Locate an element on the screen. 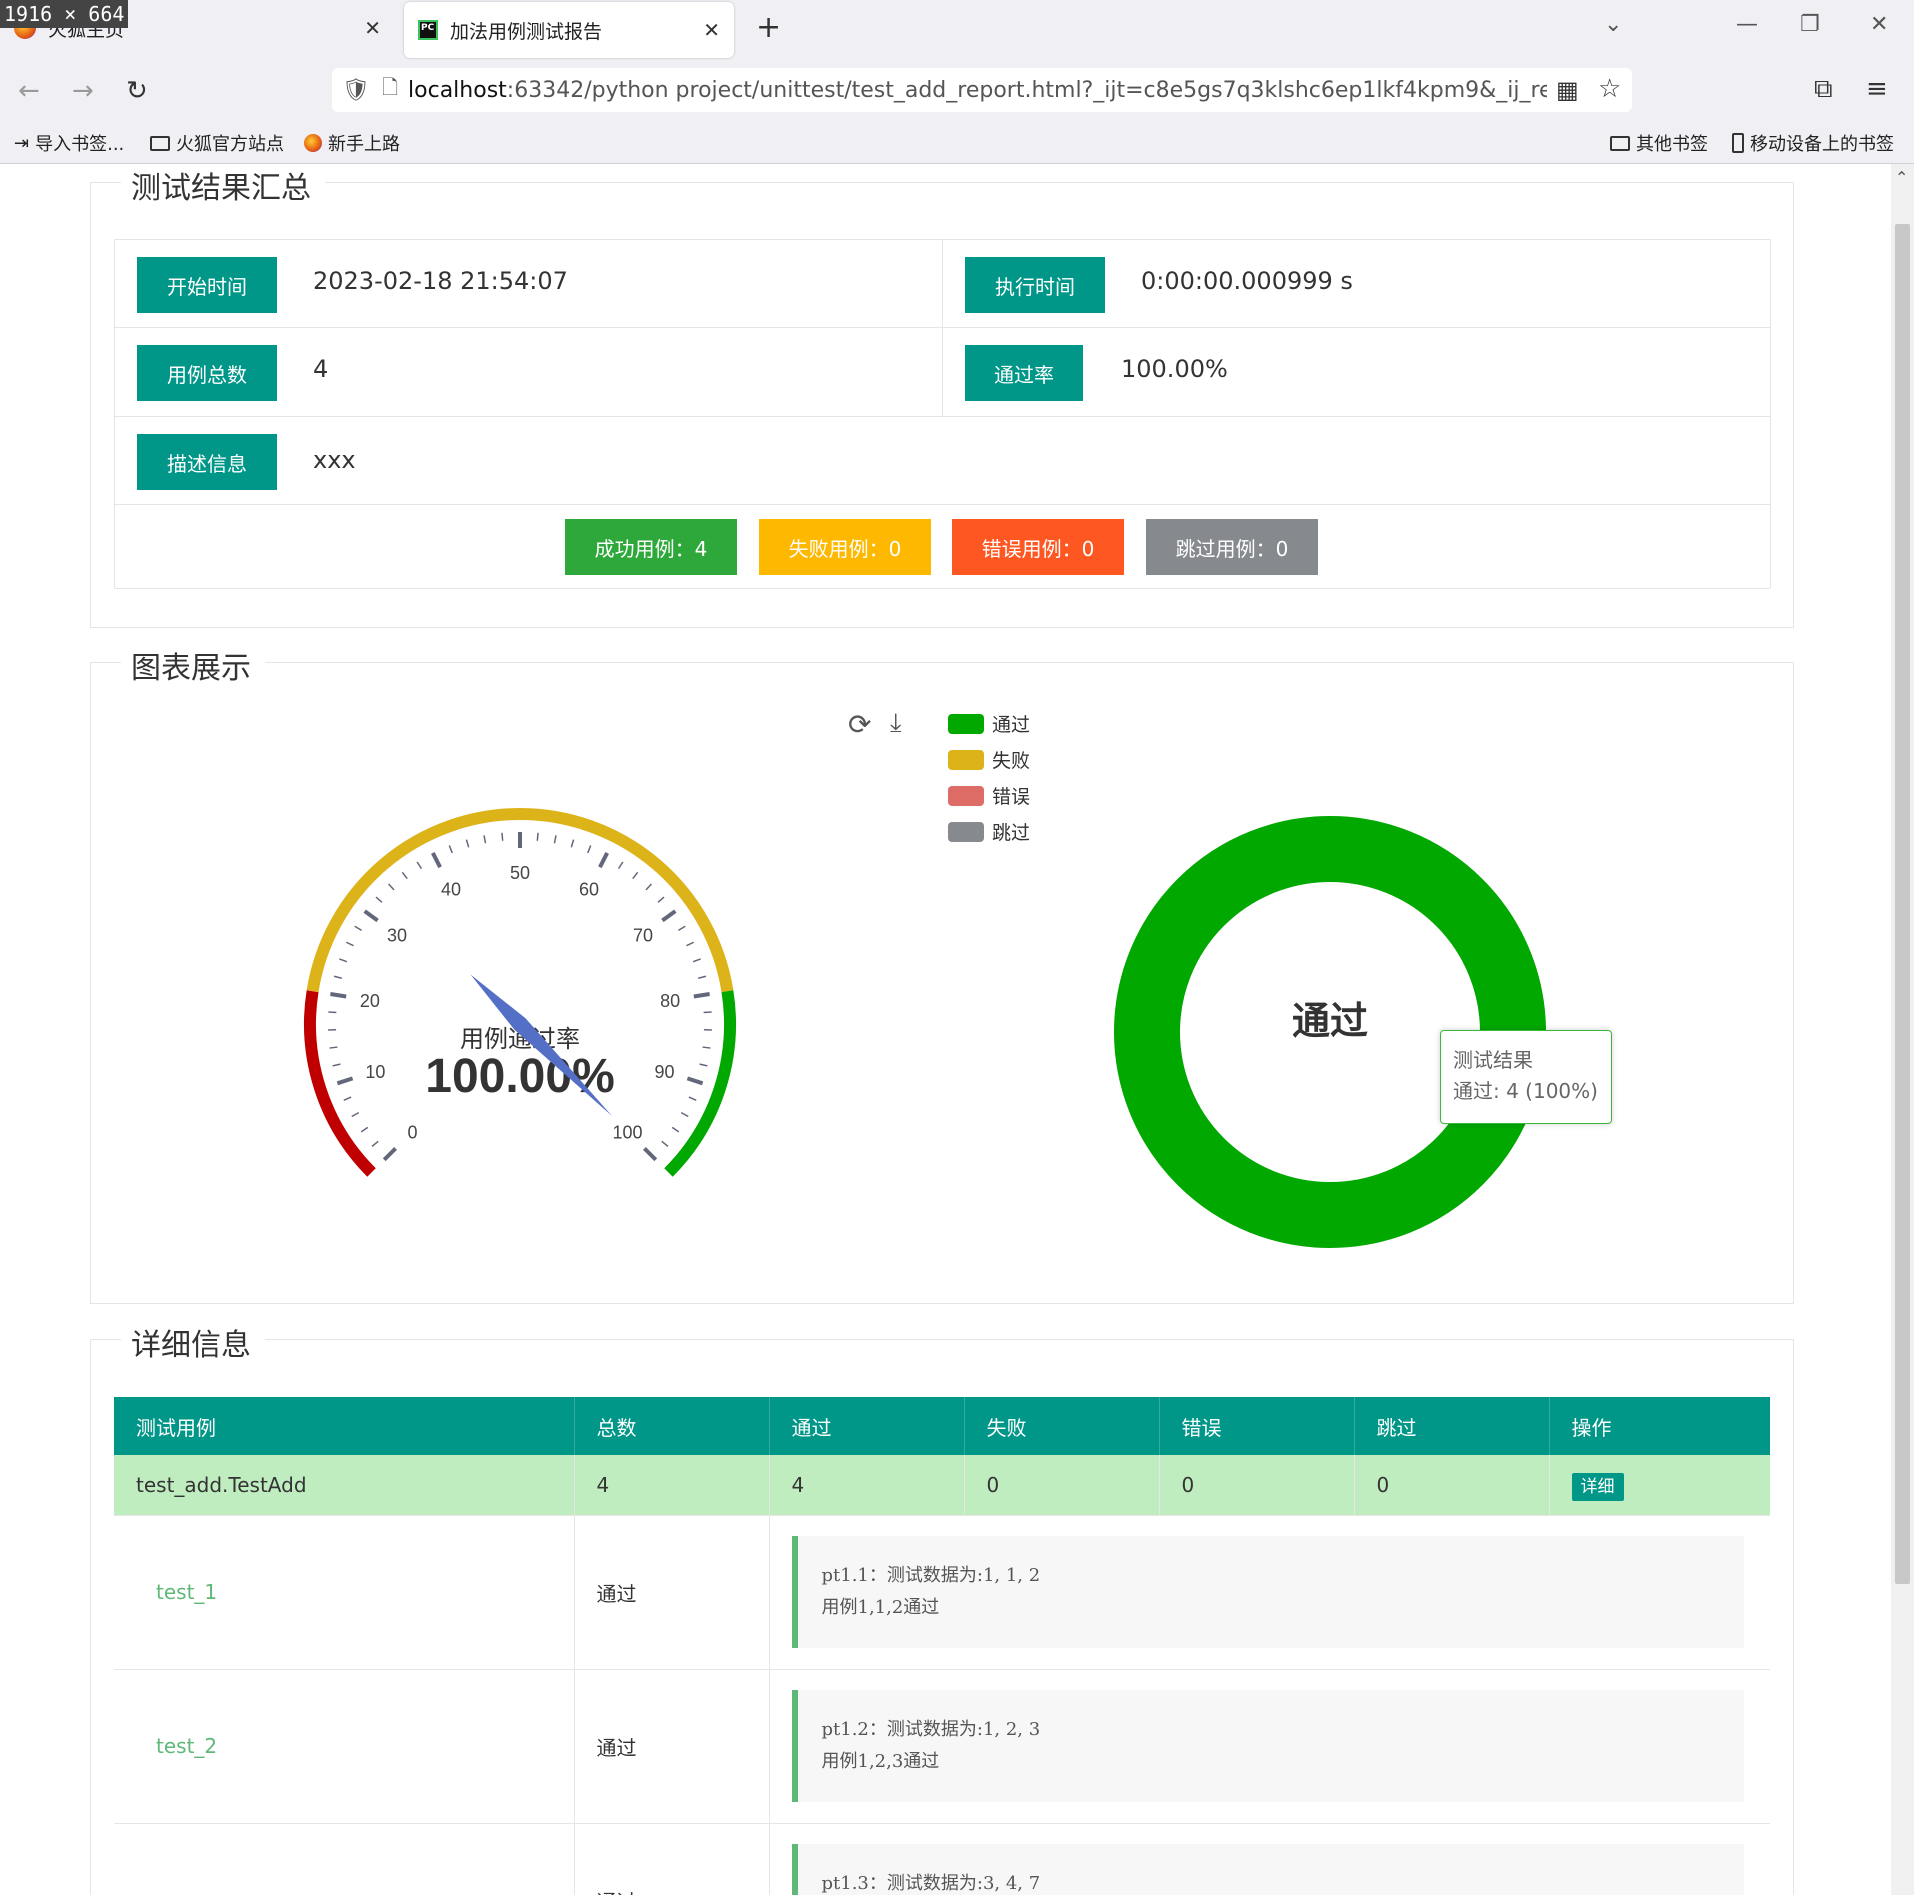 The height and width of the screenshot is (1895, 1914). case-log: pt1.3：测试数据为:3, 4, 7 is located at coordinates (1267, 1869).